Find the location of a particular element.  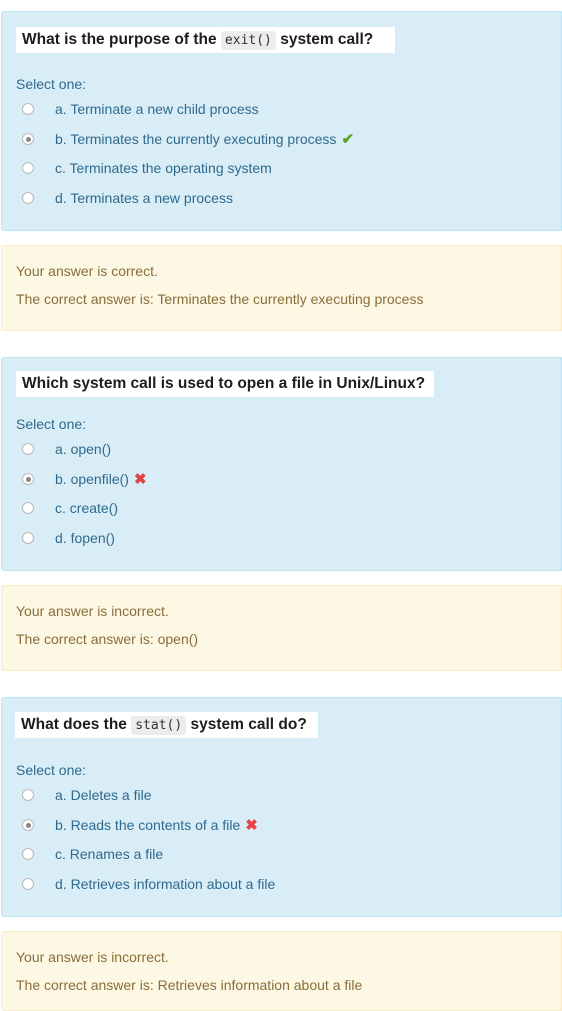

question-2-option-b: b. openfile() ✖ is located at coordinates (84, 479).